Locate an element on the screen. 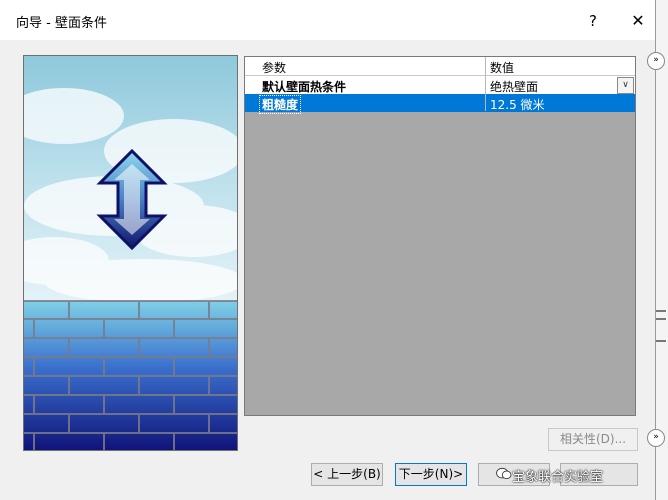 The image size is (668, 500). grid-row-roughness: 粗糙度 12.5 微米 is located at coordinates (440, 104).